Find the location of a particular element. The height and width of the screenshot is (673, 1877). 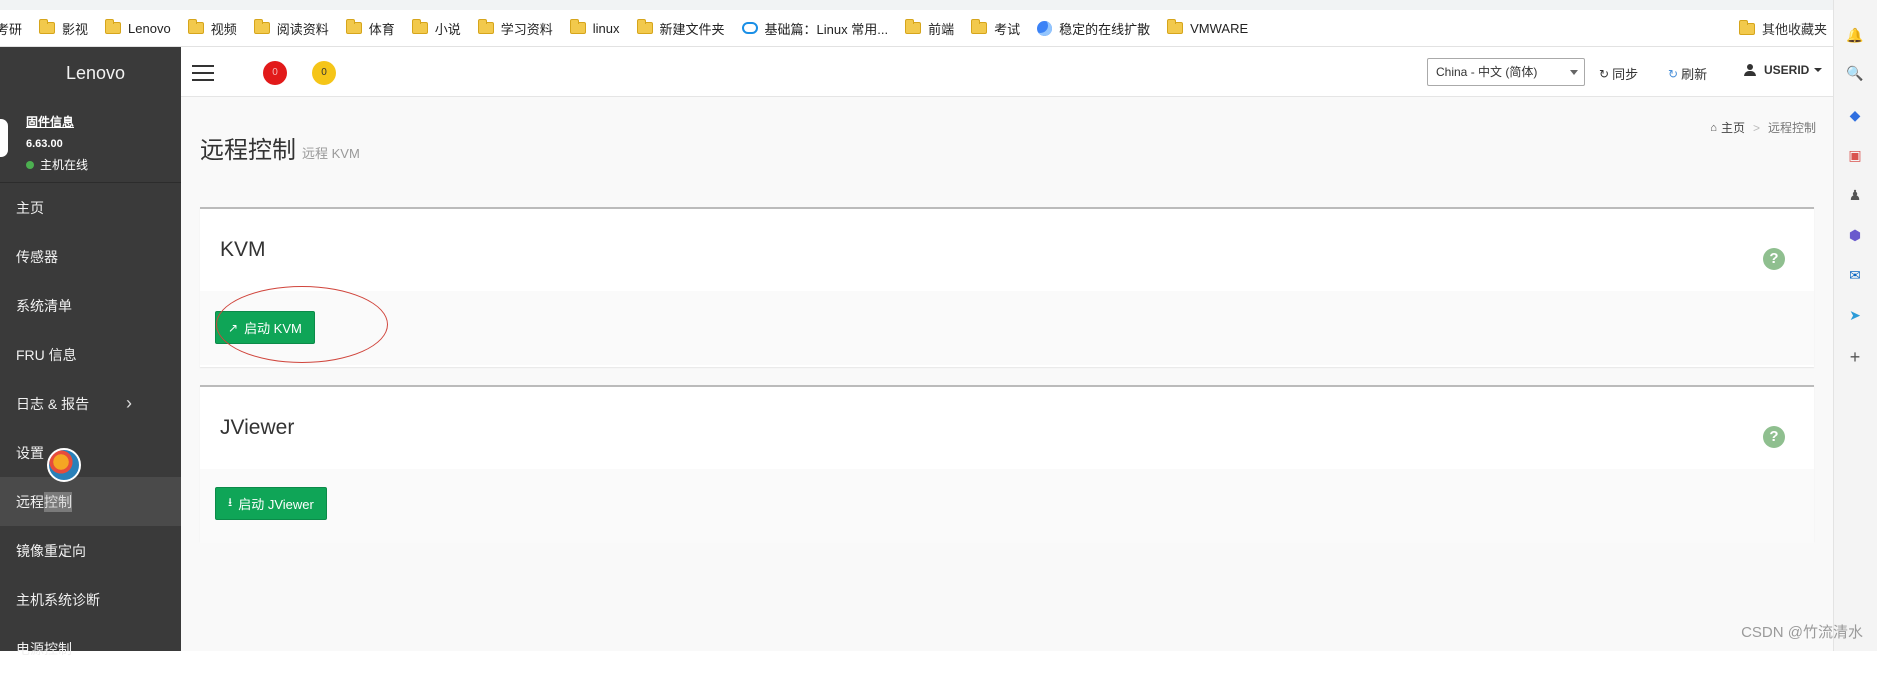

breadcrumb-home-link: 主页 is located at coordinates (1733, 127).